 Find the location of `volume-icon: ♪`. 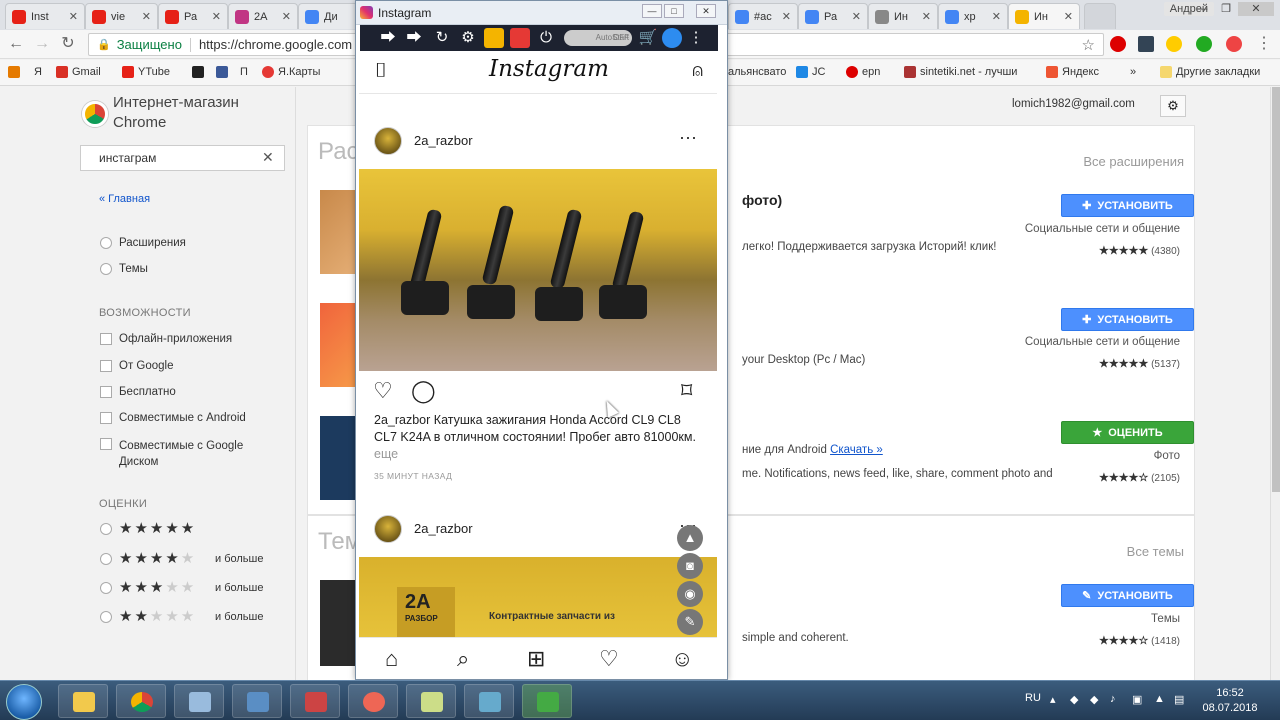

volume-icon: ♪ is located at coordinates (1116, 699).